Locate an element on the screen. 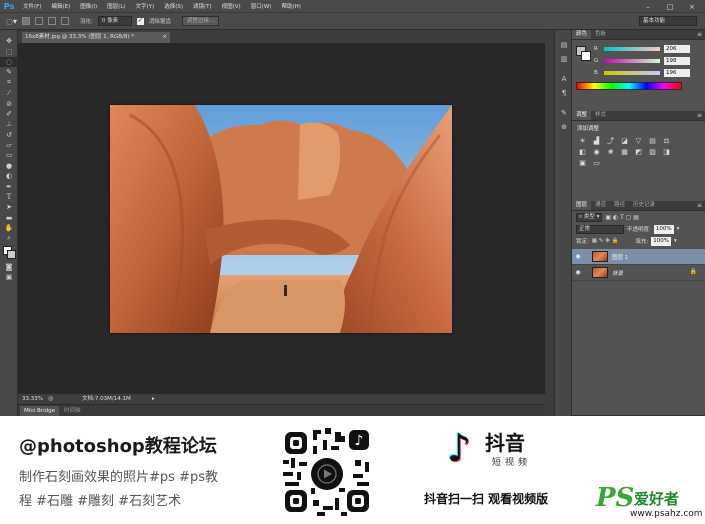  blur-icon: ● is located at coordinates (9, 166).